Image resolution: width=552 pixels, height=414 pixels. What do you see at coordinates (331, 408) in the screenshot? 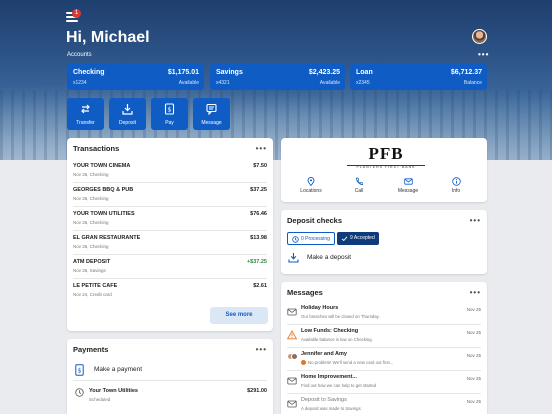
I see `message-preview: A deposit was made to Savings` at bounding box center [331, 408].